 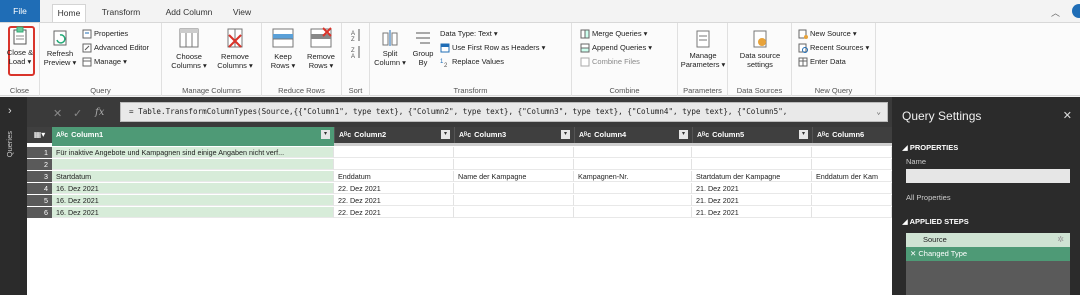 What do you see at coordinates (1076, 11) in the screenshot?
I see `help-icon` at bounding box center [1076, 11].